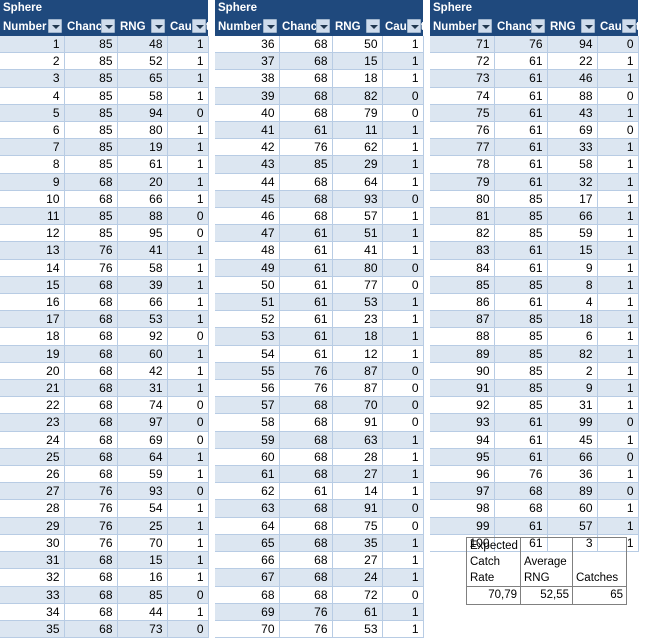 This screenshot has width=650, height=638. I want to click on filter-dropdown-icon-chance, so click(538, 26).